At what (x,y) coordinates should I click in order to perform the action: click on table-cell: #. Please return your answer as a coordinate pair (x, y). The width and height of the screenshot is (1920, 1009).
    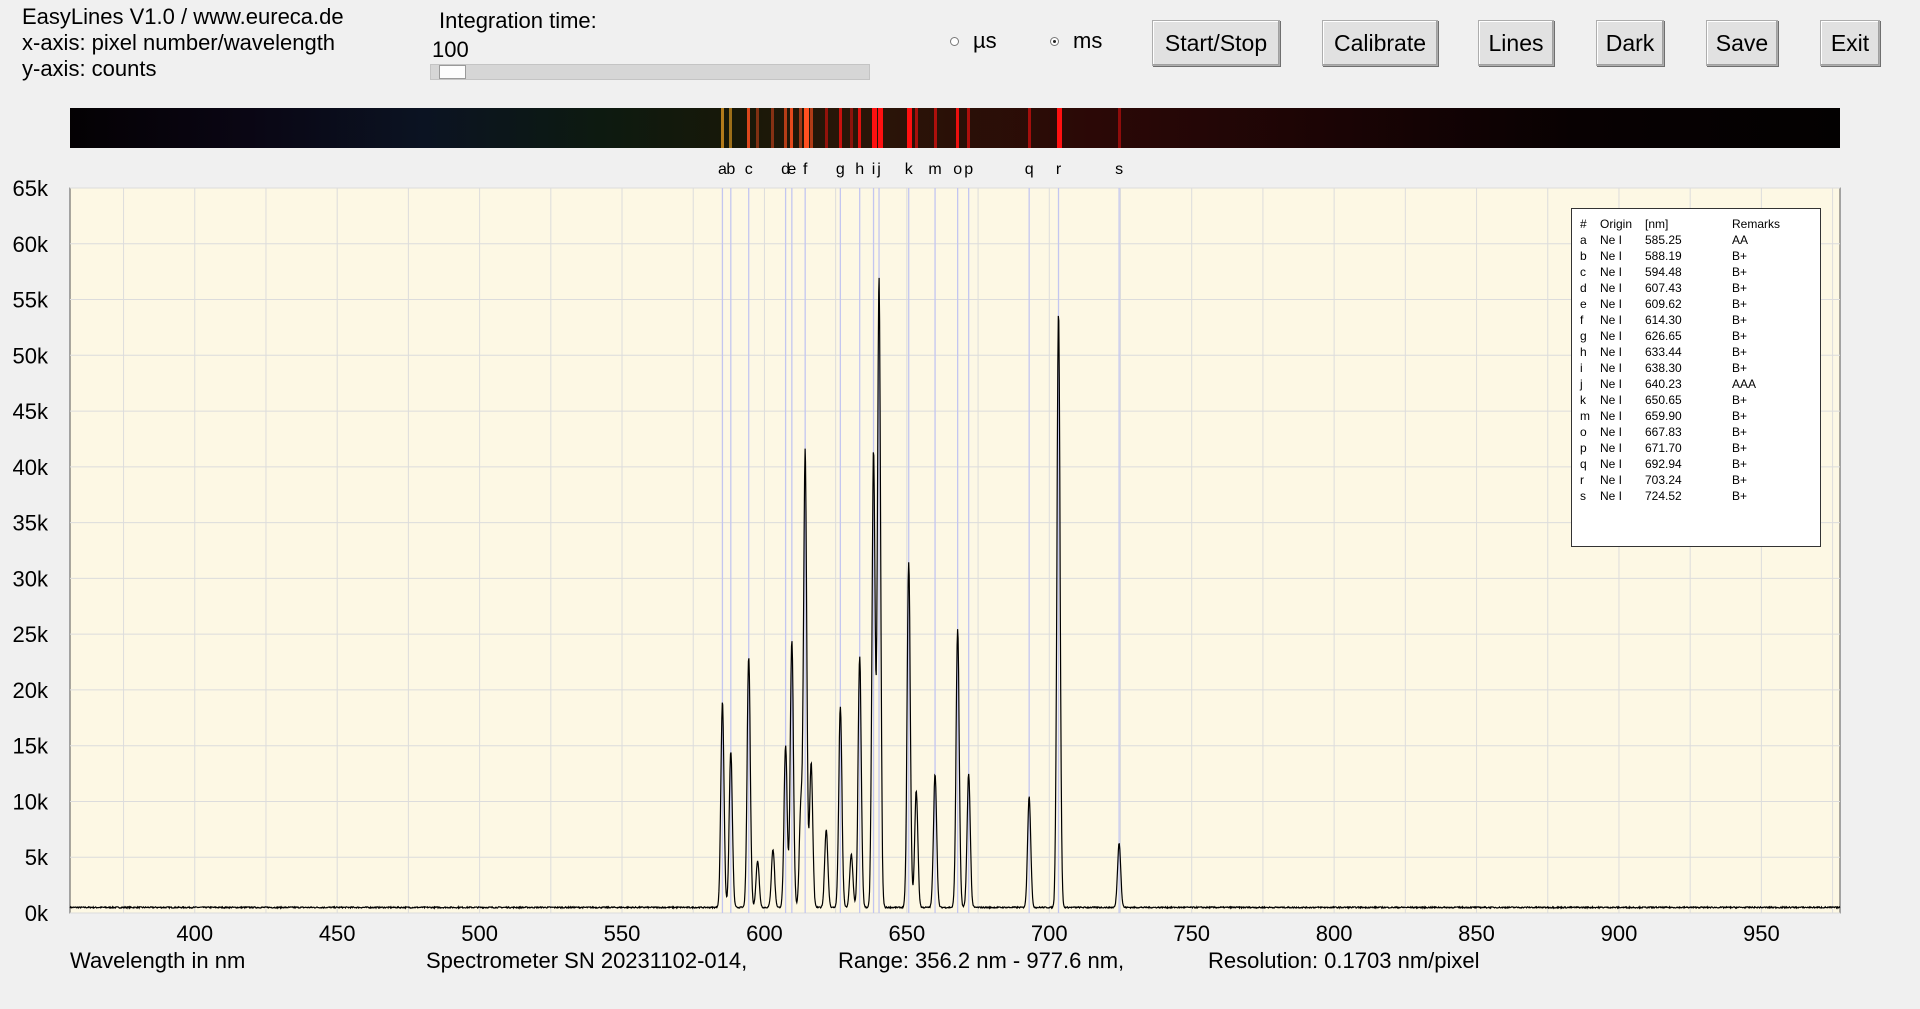
    Looking at the image, I should click on (1583, 224).